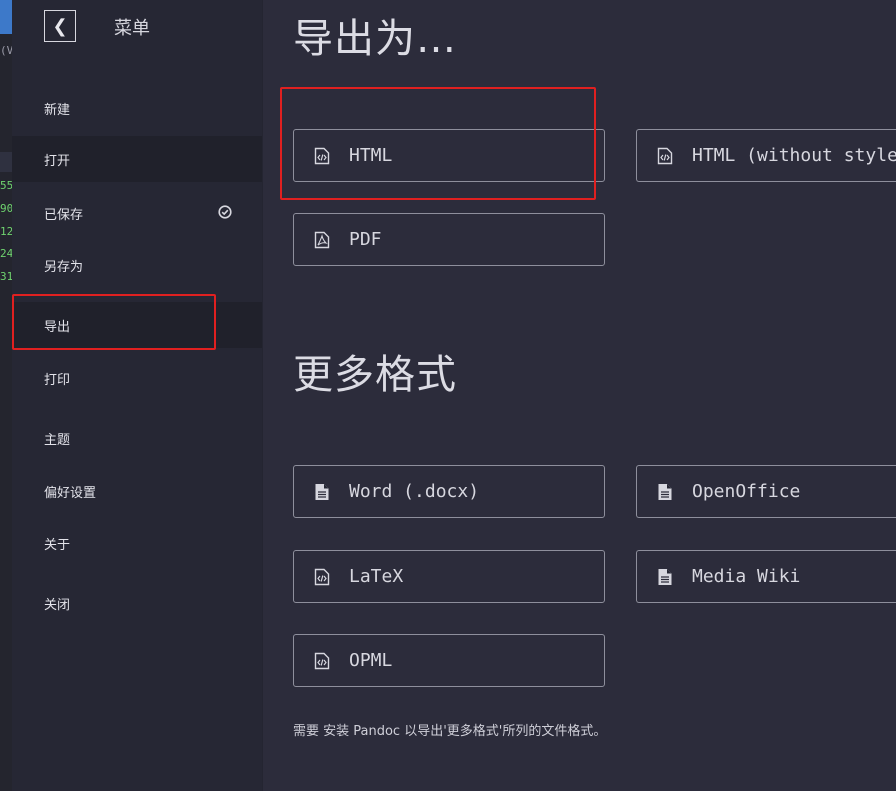  I want to click on chevron-left-icon: ❮, so click(60, 26).